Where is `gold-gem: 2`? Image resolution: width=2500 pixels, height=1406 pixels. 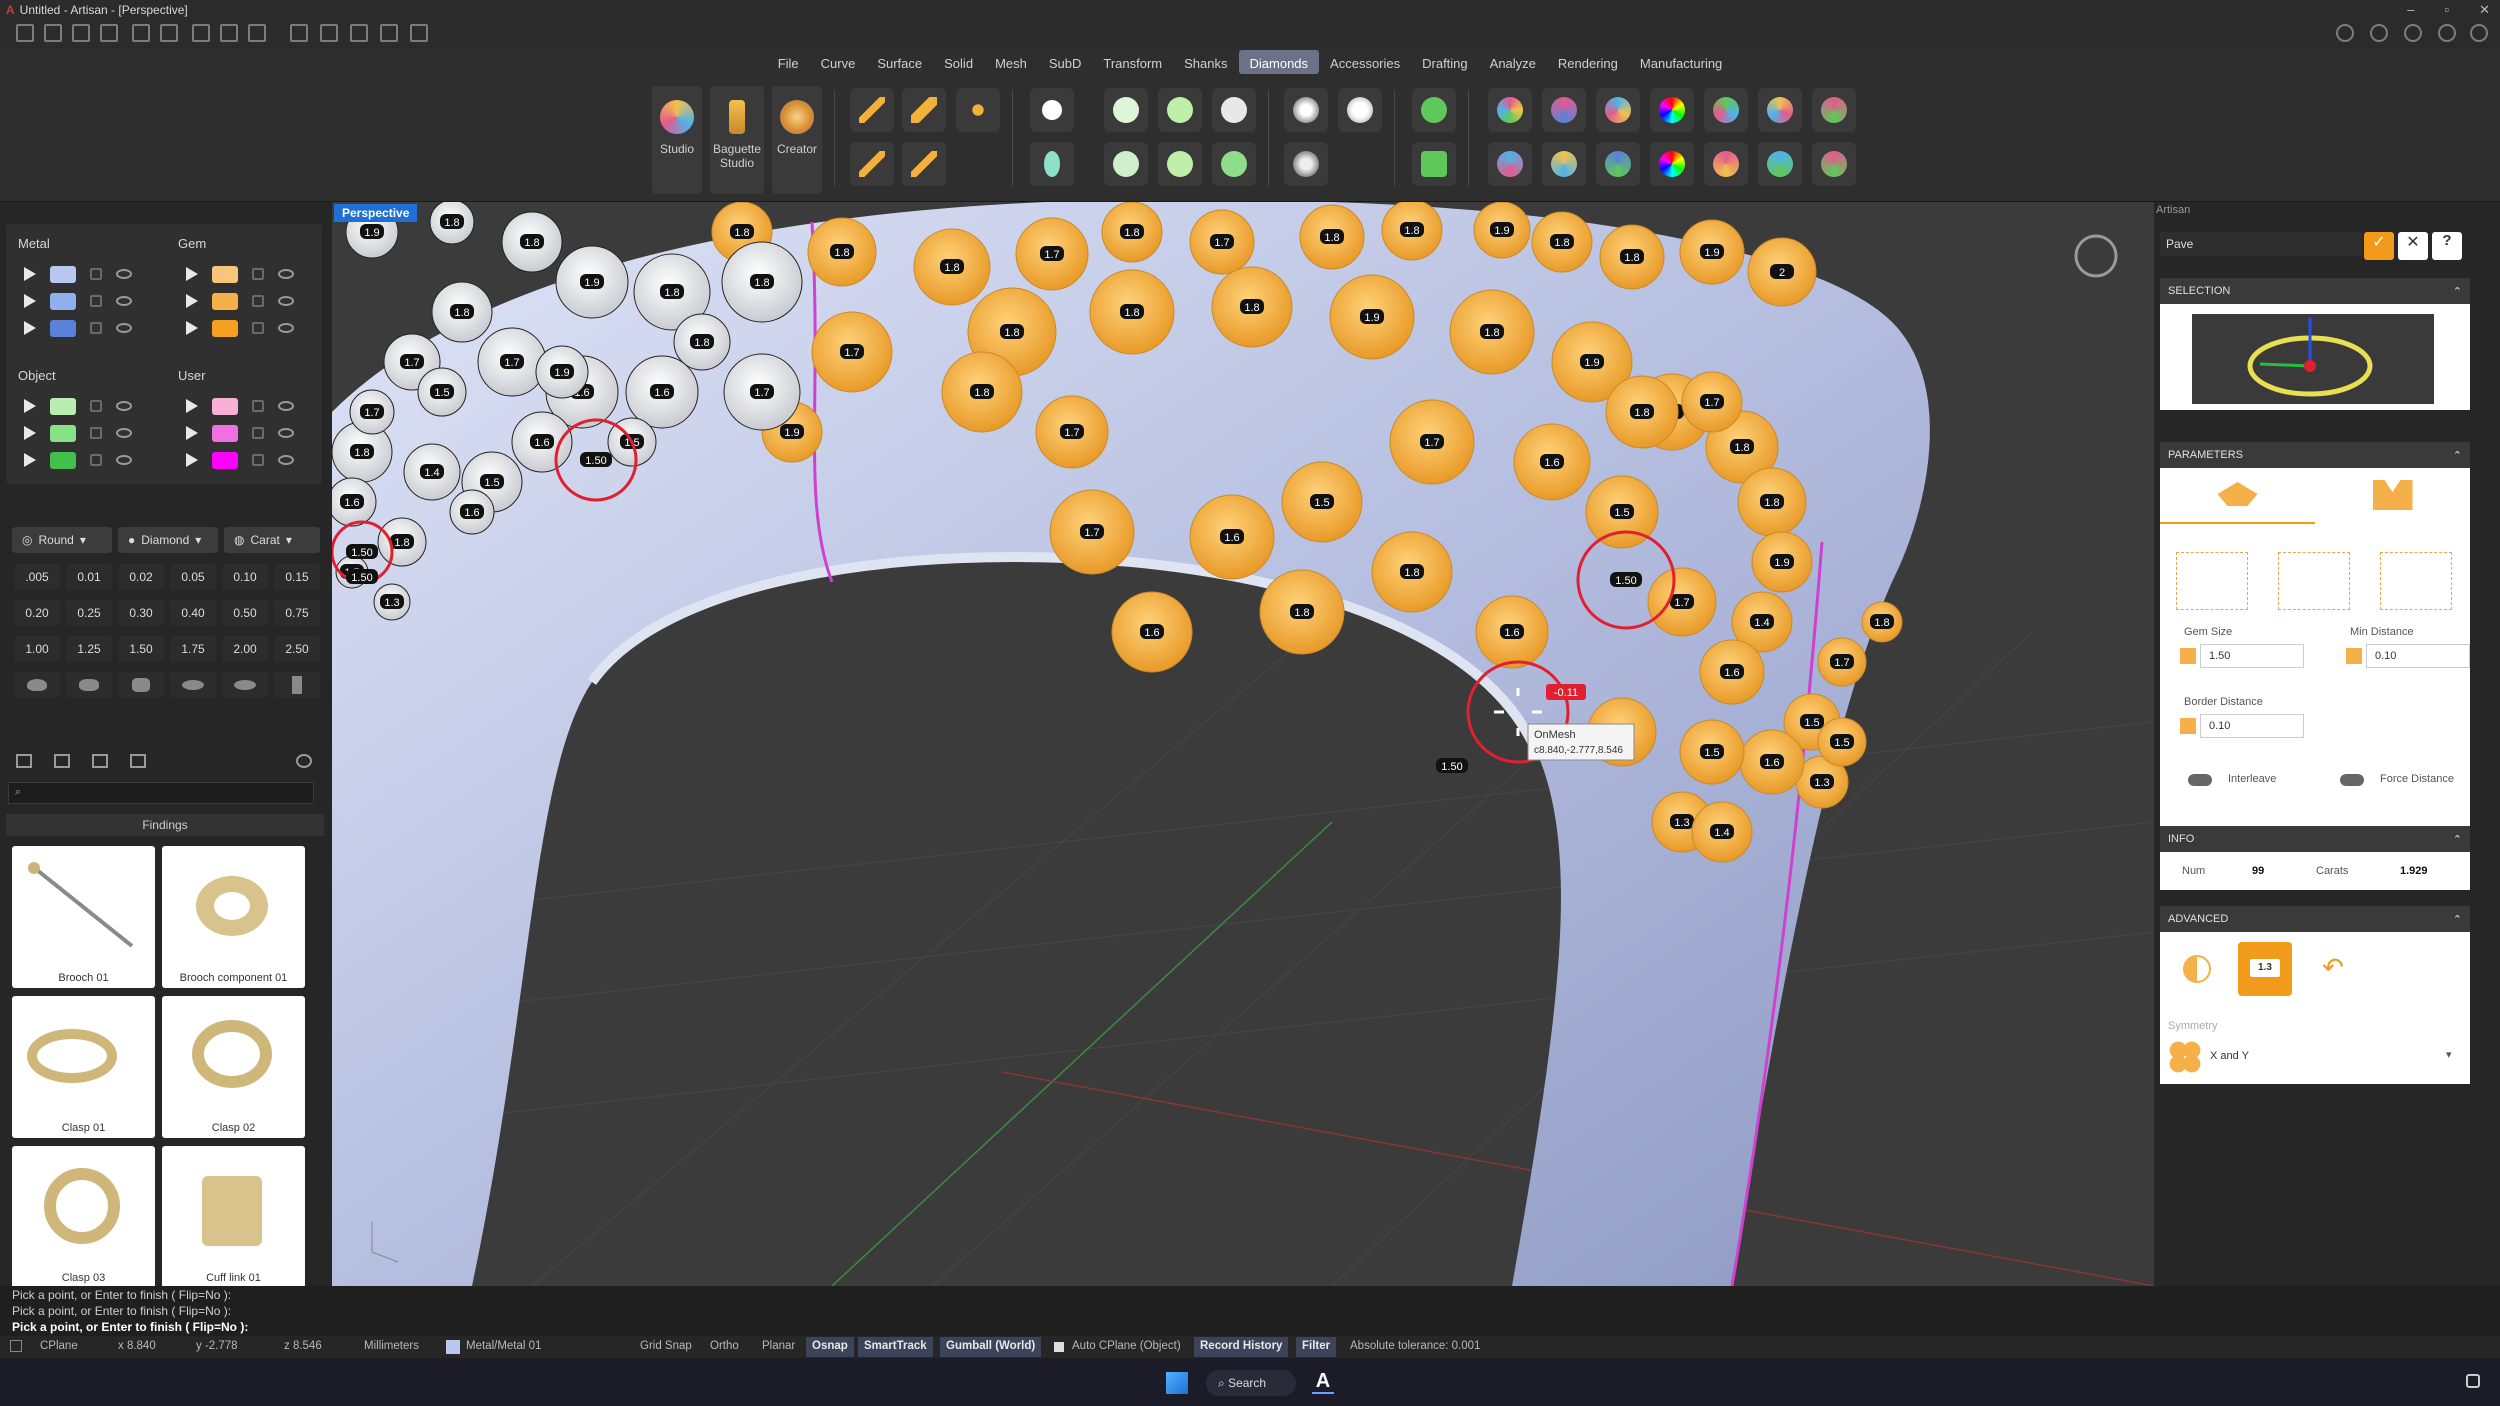
gold-gem: 2 is located at coordinates (1782, 272).